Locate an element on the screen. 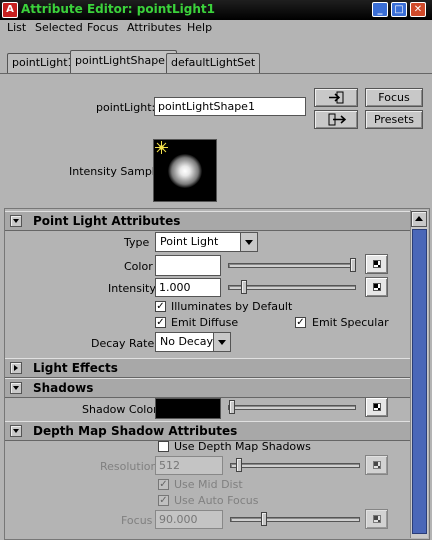 Image resolution: width=432 pixels, height=540 pixels. tab-divider is located at coordinates (216, 73).